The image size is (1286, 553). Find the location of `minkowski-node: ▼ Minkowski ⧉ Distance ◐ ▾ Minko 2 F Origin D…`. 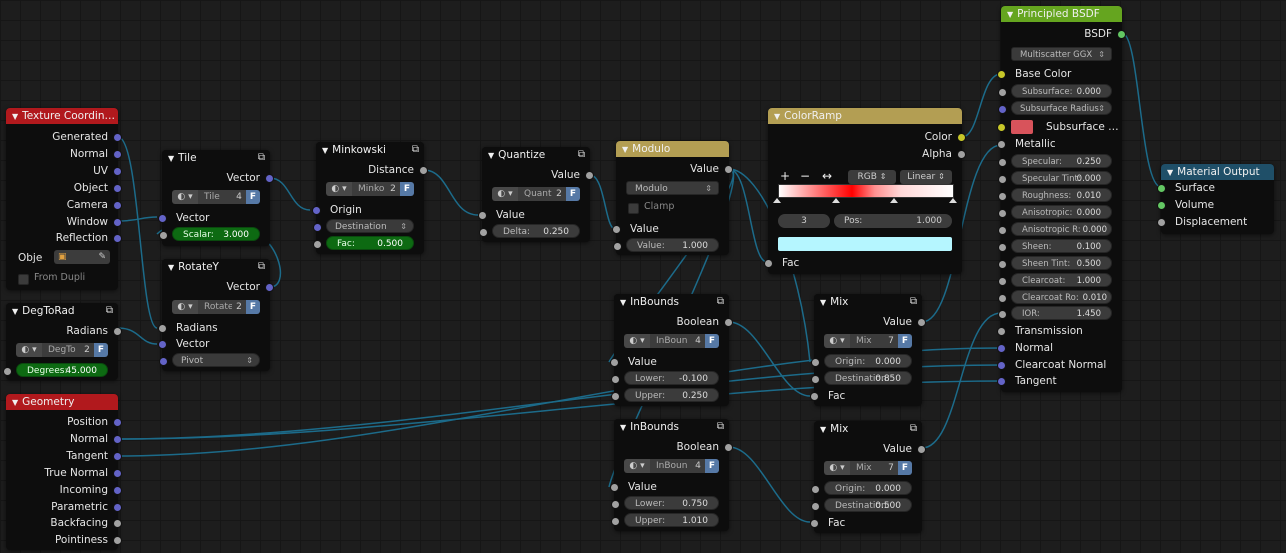

minkowski-node: ▼ Minkowski ⧉ Distance ◐ ▾ Minko 2 F Origin D… is located at coordinates (370, 198).